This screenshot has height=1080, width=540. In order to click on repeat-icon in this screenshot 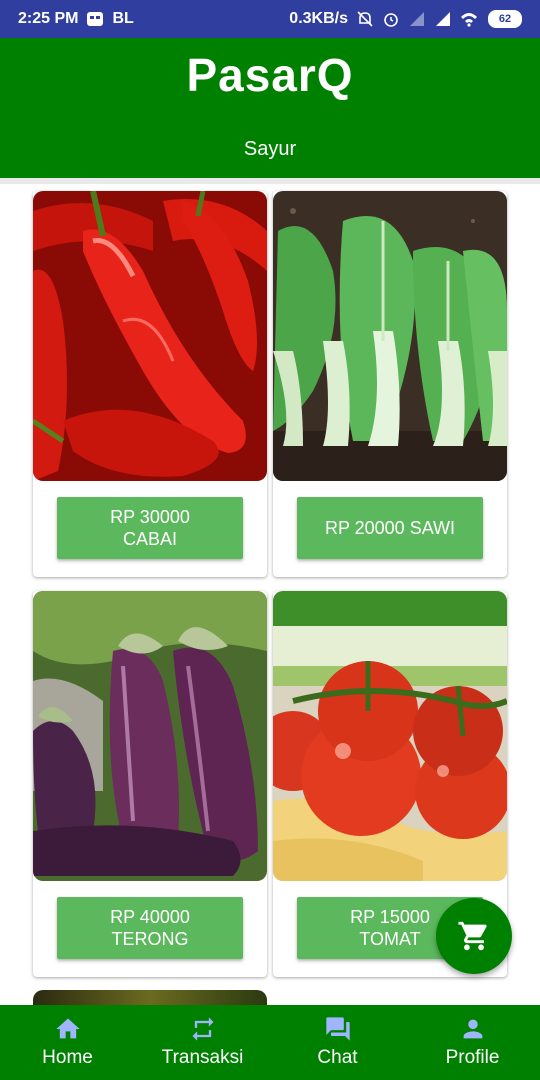, I will do `click(202, 1029)`.